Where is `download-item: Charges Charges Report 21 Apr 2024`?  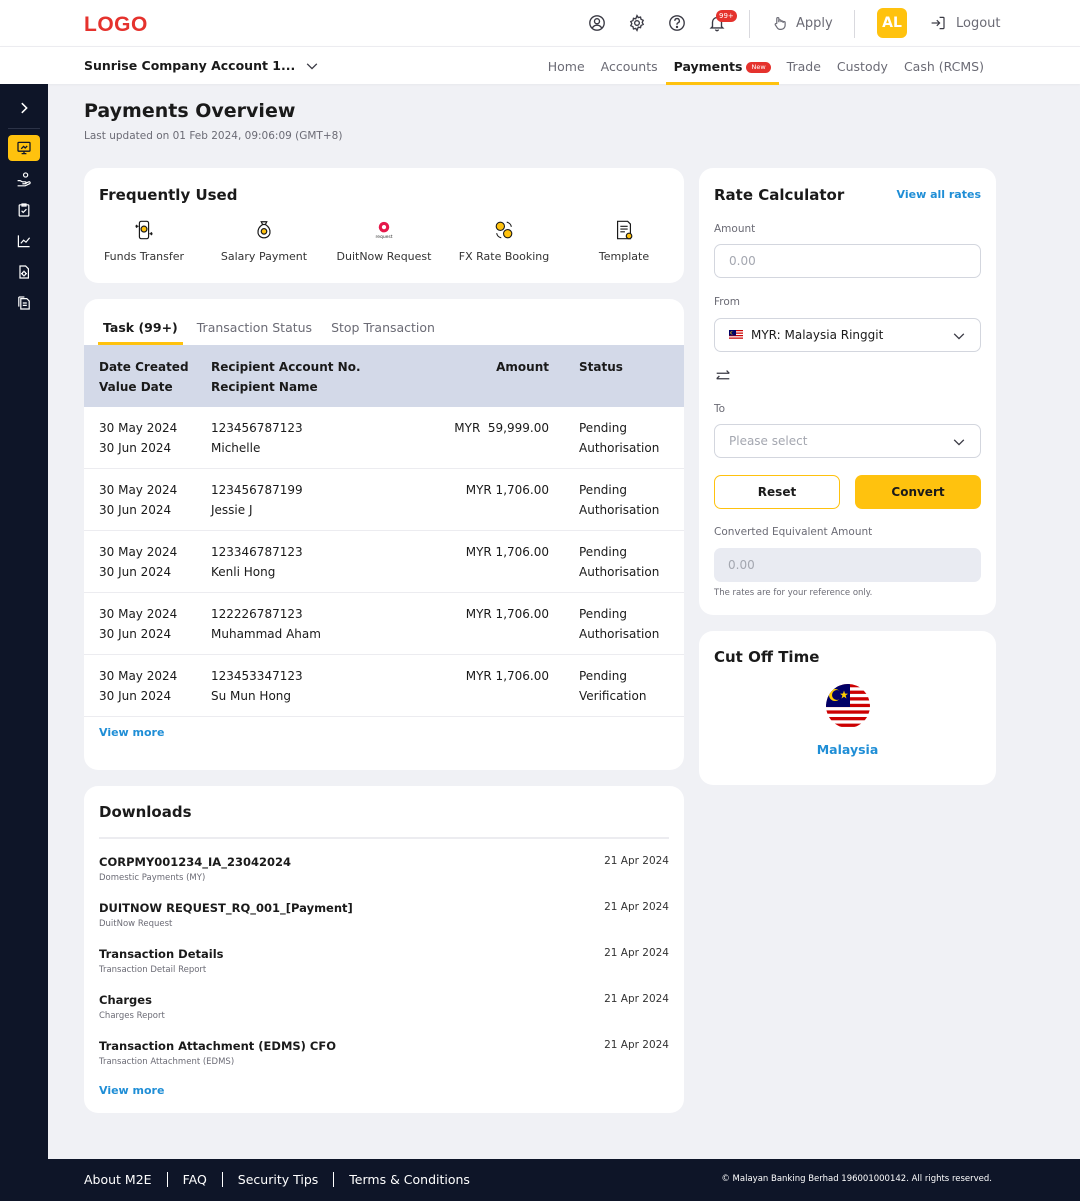 download-item: Charges Charges Report 21 Apr 2024 is located at coordinates (384, 1011).